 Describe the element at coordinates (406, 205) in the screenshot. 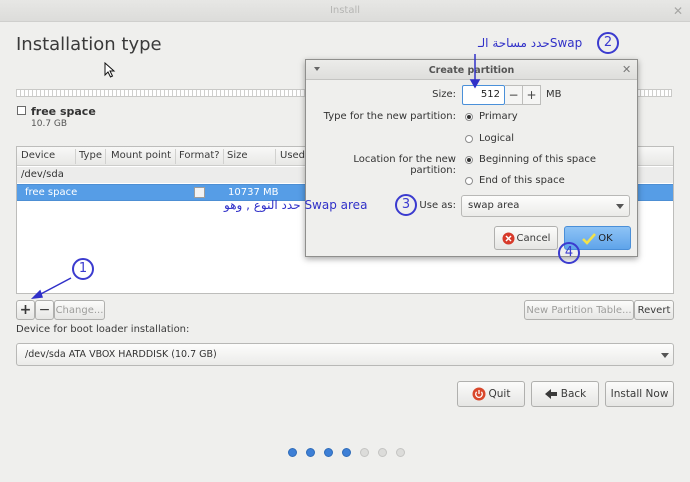

I see `annotation-badge-3: 3` at that location.